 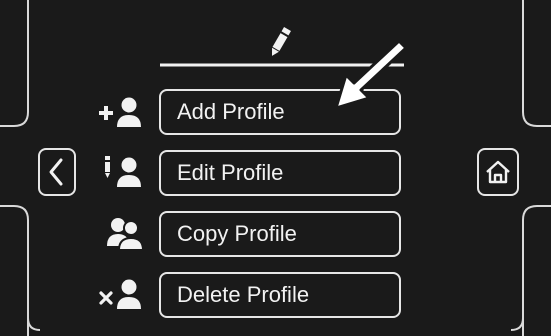 I want to click on copy-profile-label: Copy Profile, so click(x=237, y=233).